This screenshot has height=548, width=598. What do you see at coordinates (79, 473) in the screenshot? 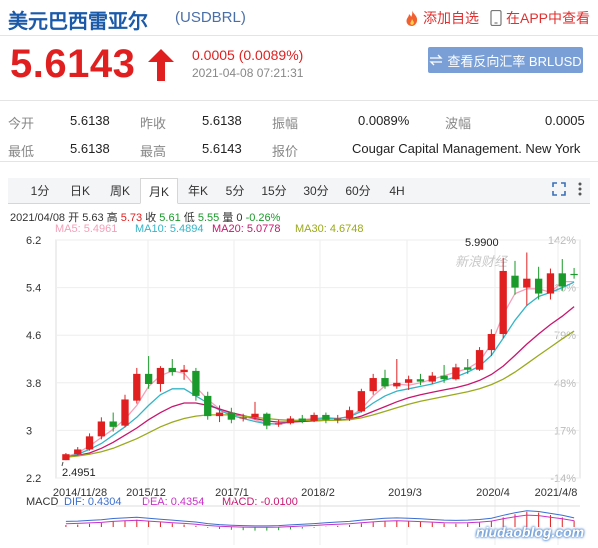
I see `min-price-label: 2.4951` at bounding box center [79, 473].